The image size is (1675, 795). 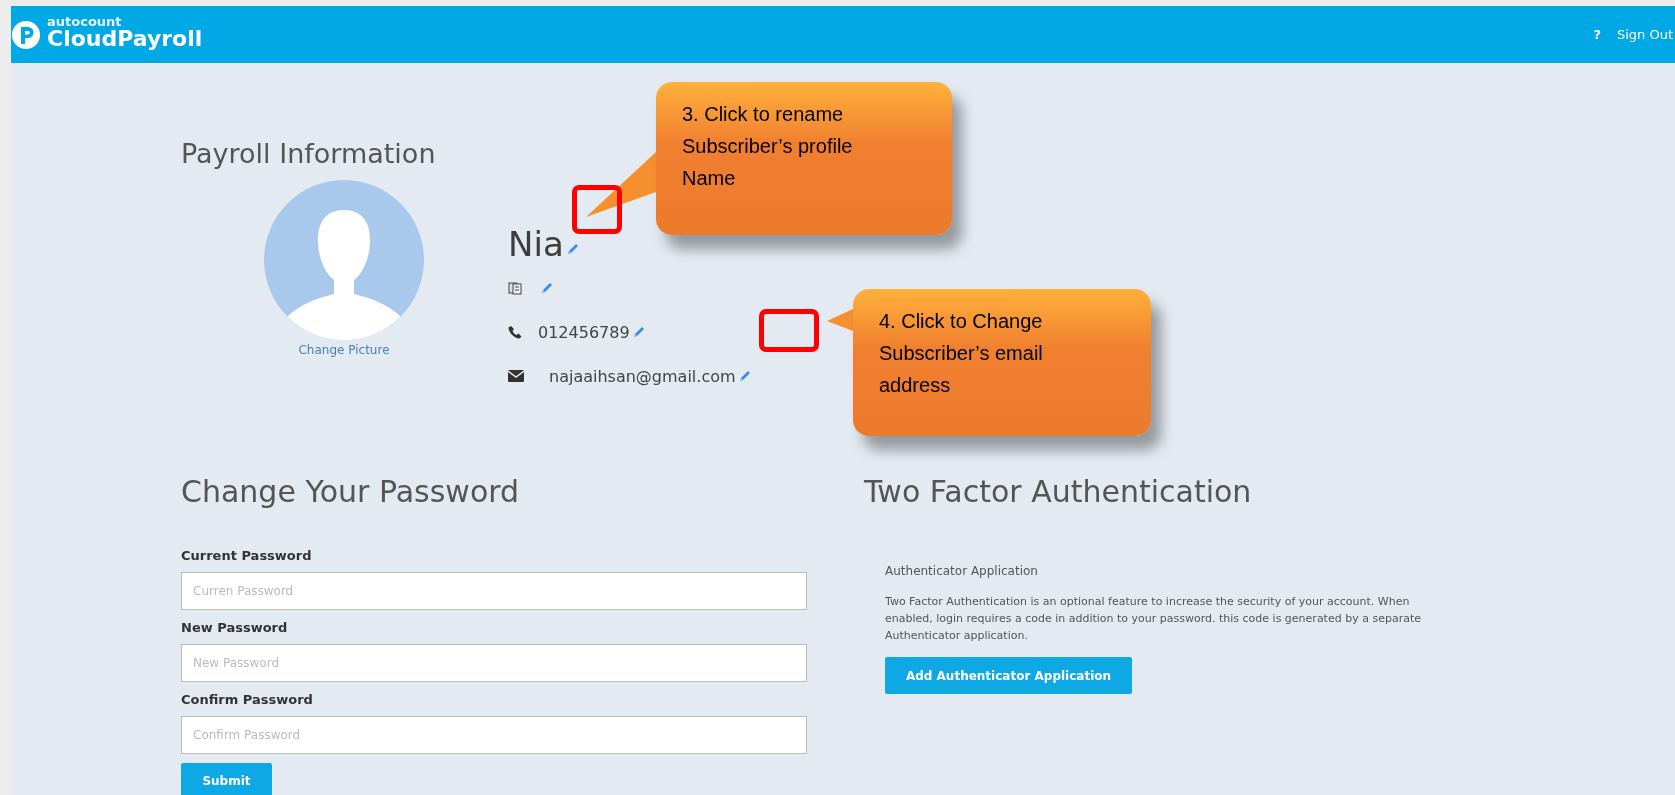 What do you see at coordinates (125, 39) in the screenshot?
I see `logo-title: CloudPayroll` at bounding box center [125, 39].